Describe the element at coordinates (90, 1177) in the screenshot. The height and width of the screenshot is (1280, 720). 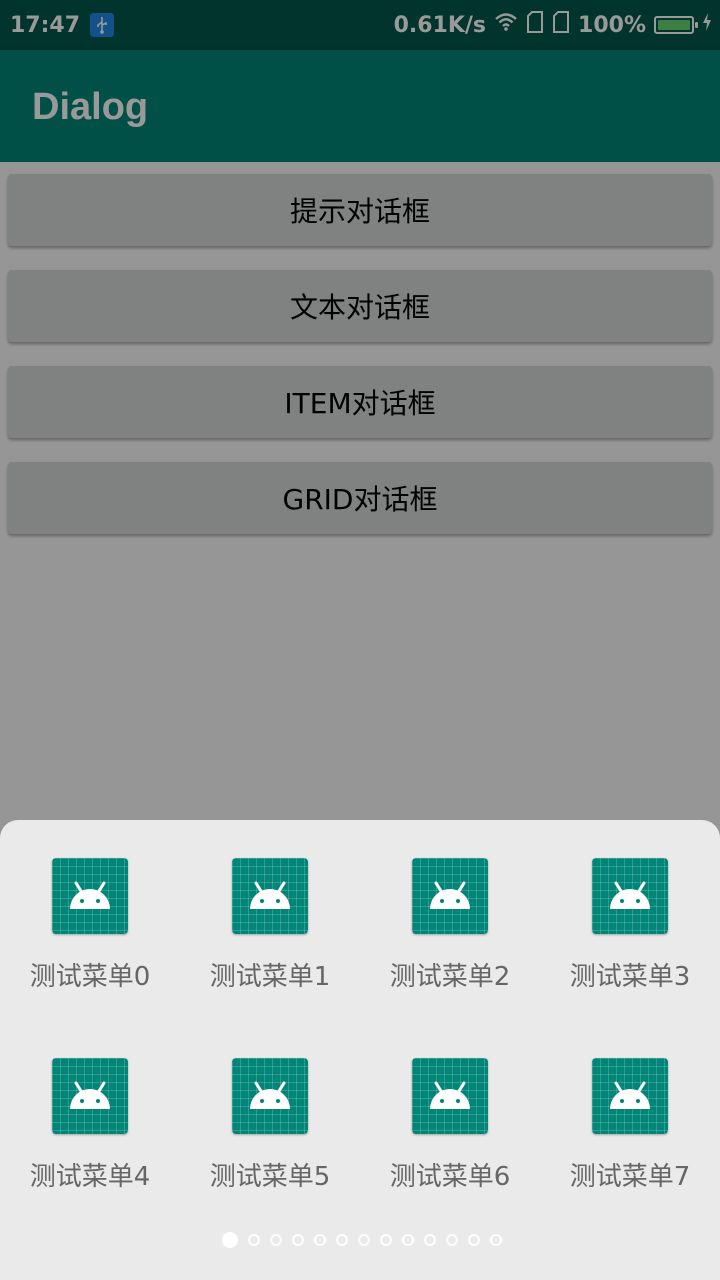
I see `grid-menu-label: 测试菜单4` at that location.